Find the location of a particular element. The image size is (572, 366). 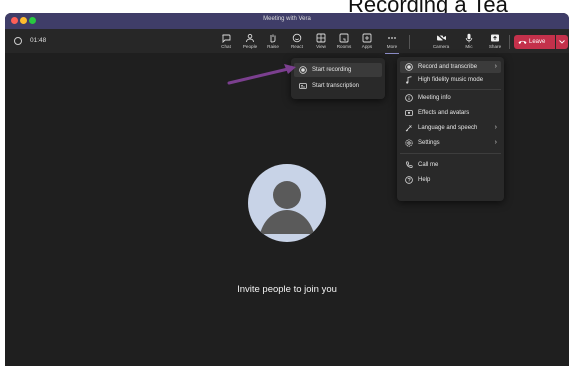

phone-icon is located at coordinates (409, 164).